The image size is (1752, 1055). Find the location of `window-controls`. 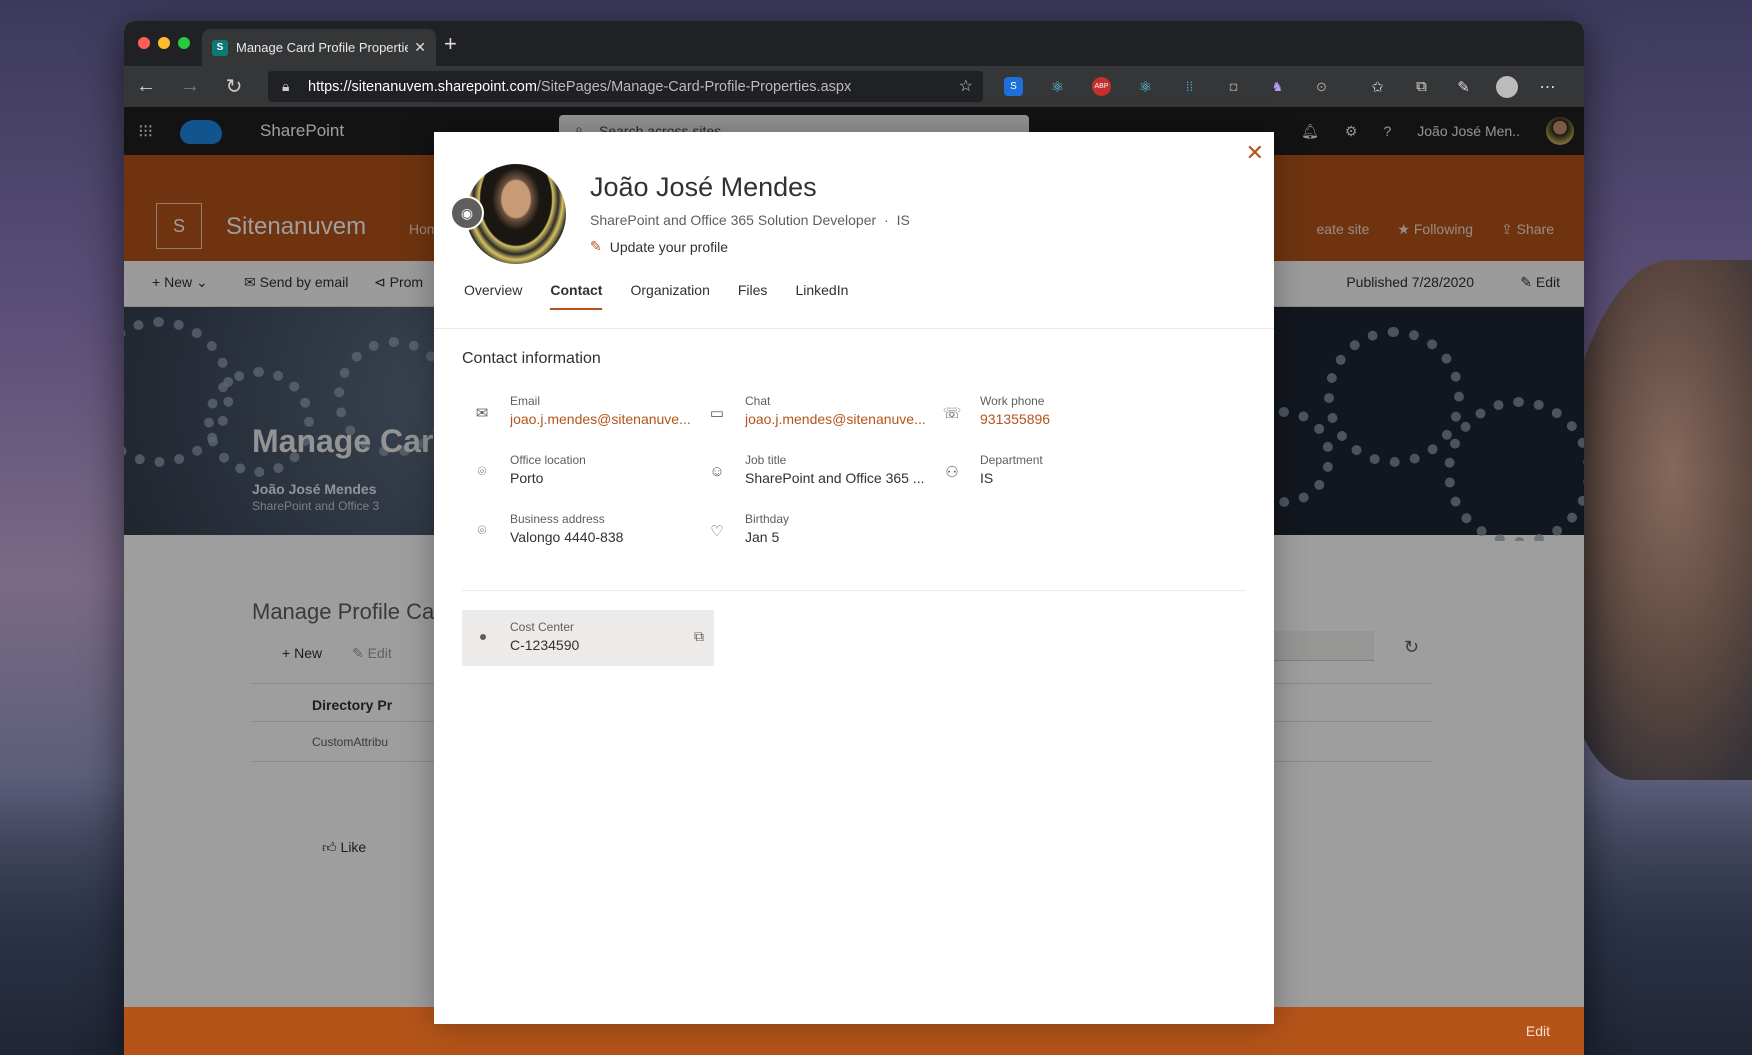

window-controls is located at coordinates (164, 43).